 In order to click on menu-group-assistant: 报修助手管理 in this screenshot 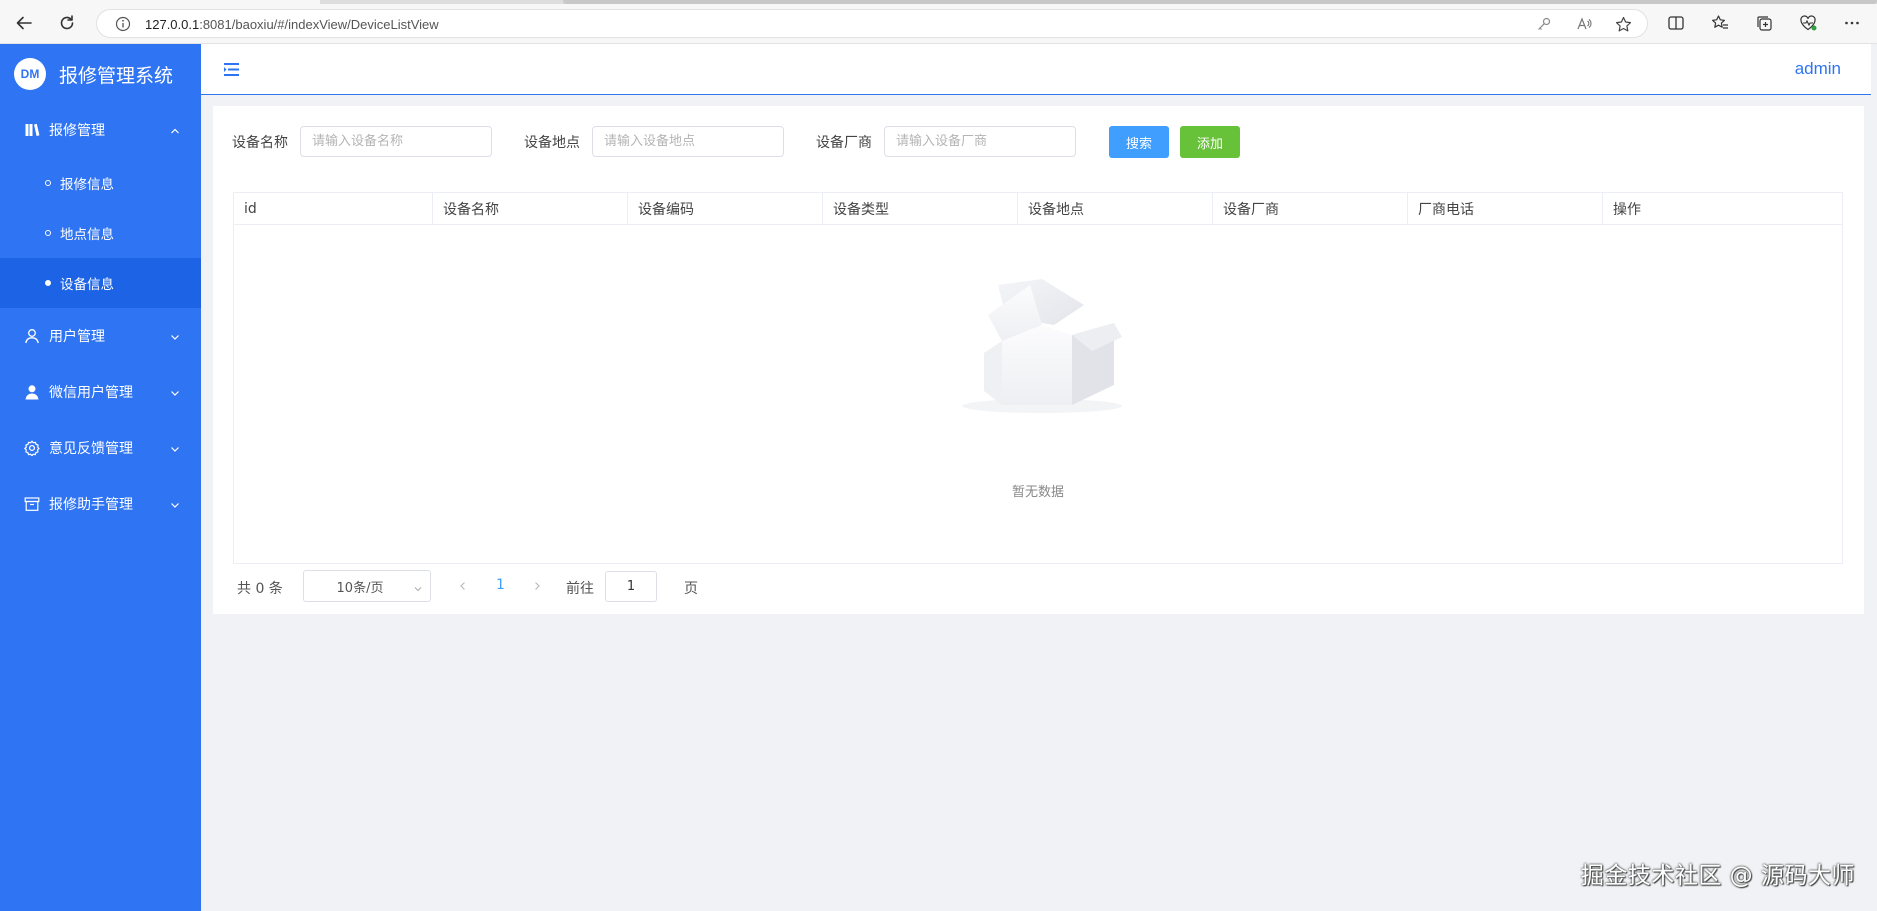, I will do `click(100, 504)`.